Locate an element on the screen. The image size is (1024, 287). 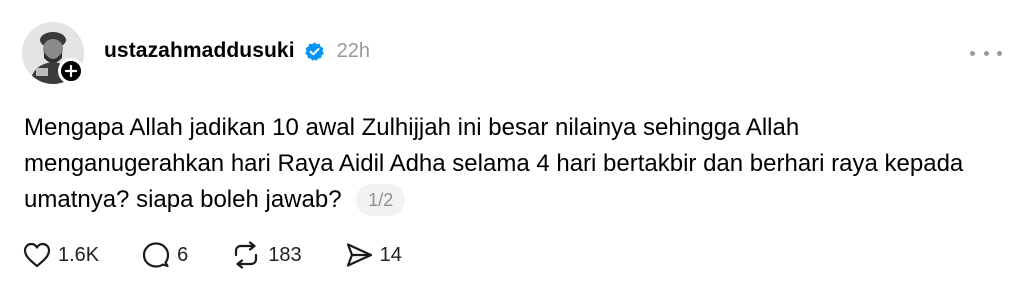
avatar-container is located at coordinates (53, 53).